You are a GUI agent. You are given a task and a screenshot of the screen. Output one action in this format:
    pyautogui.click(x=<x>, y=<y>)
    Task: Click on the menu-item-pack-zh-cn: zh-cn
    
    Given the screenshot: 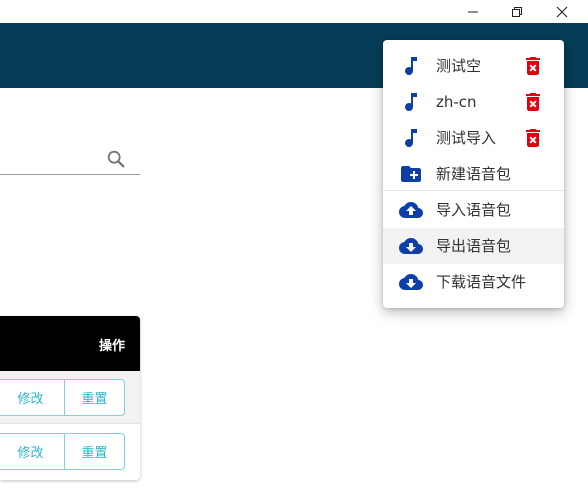 What is the action you would take?
    pyautogui.click(x=473, y=102)
    